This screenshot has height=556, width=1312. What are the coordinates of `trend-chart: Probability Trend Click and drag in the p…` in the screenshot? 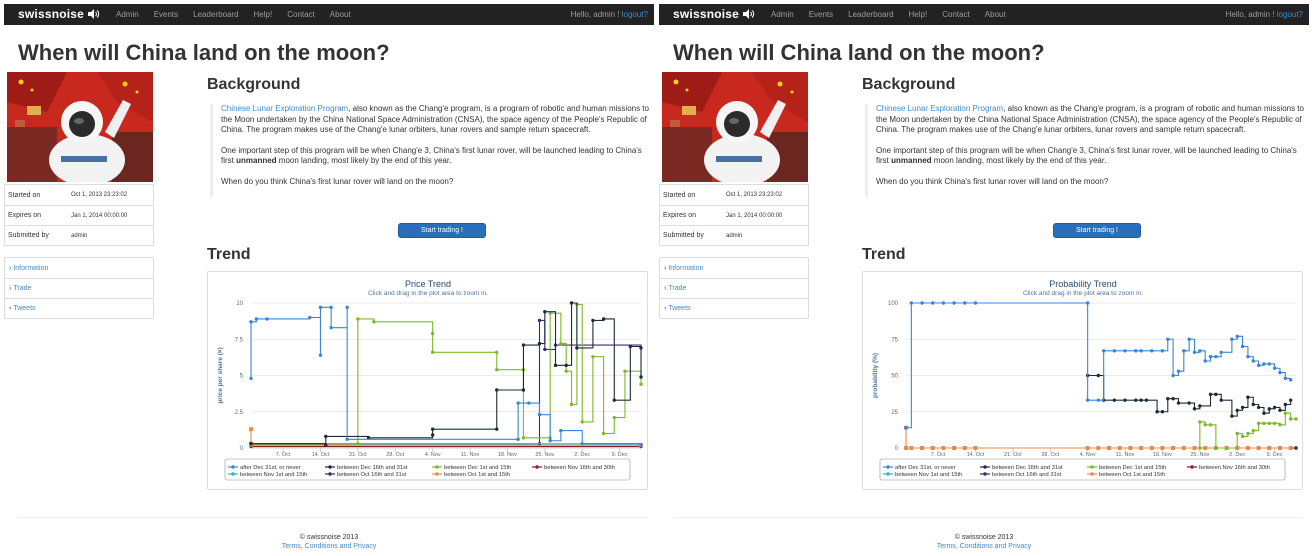 It's located at (1082, 380).